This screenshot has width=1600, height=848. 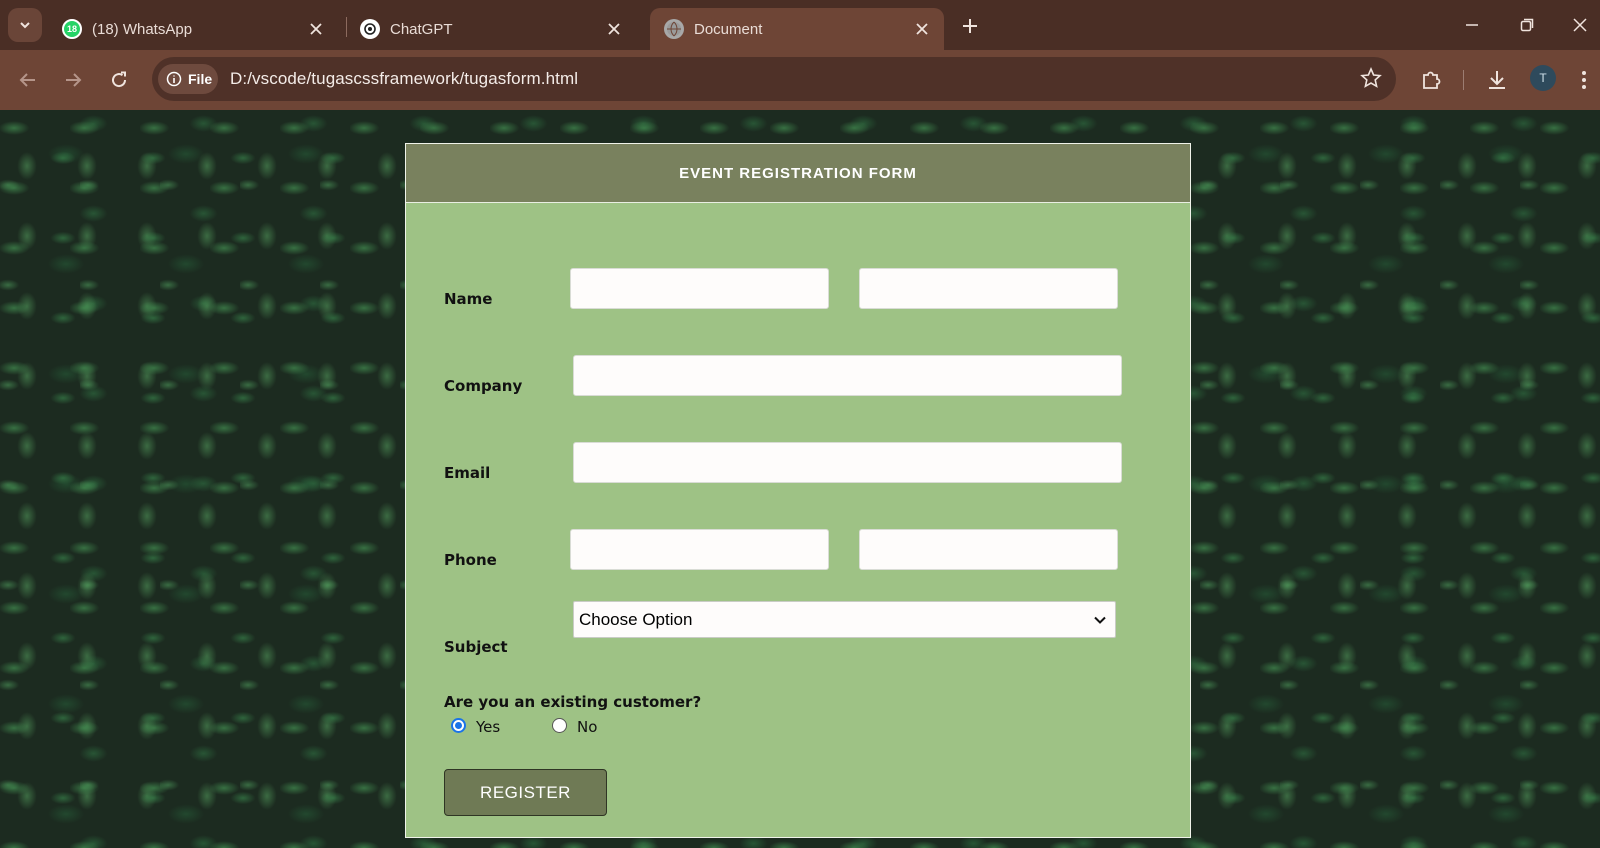 What do you see at coordinates (988, 549) in the screenshot?
I see `phone-number-input` at bounding box center [988, 549].